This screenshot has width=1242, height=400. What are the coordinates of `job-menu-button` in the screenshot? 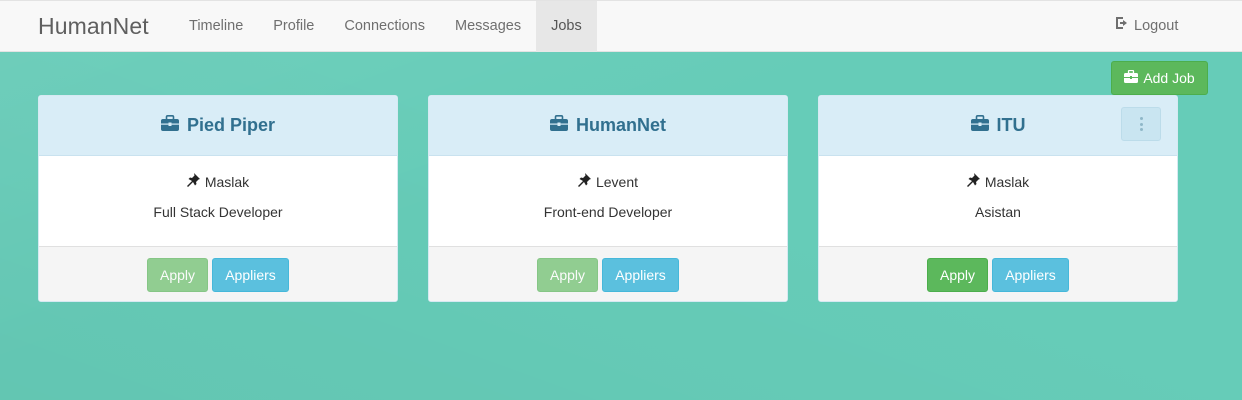 It's located at (1141, 124).